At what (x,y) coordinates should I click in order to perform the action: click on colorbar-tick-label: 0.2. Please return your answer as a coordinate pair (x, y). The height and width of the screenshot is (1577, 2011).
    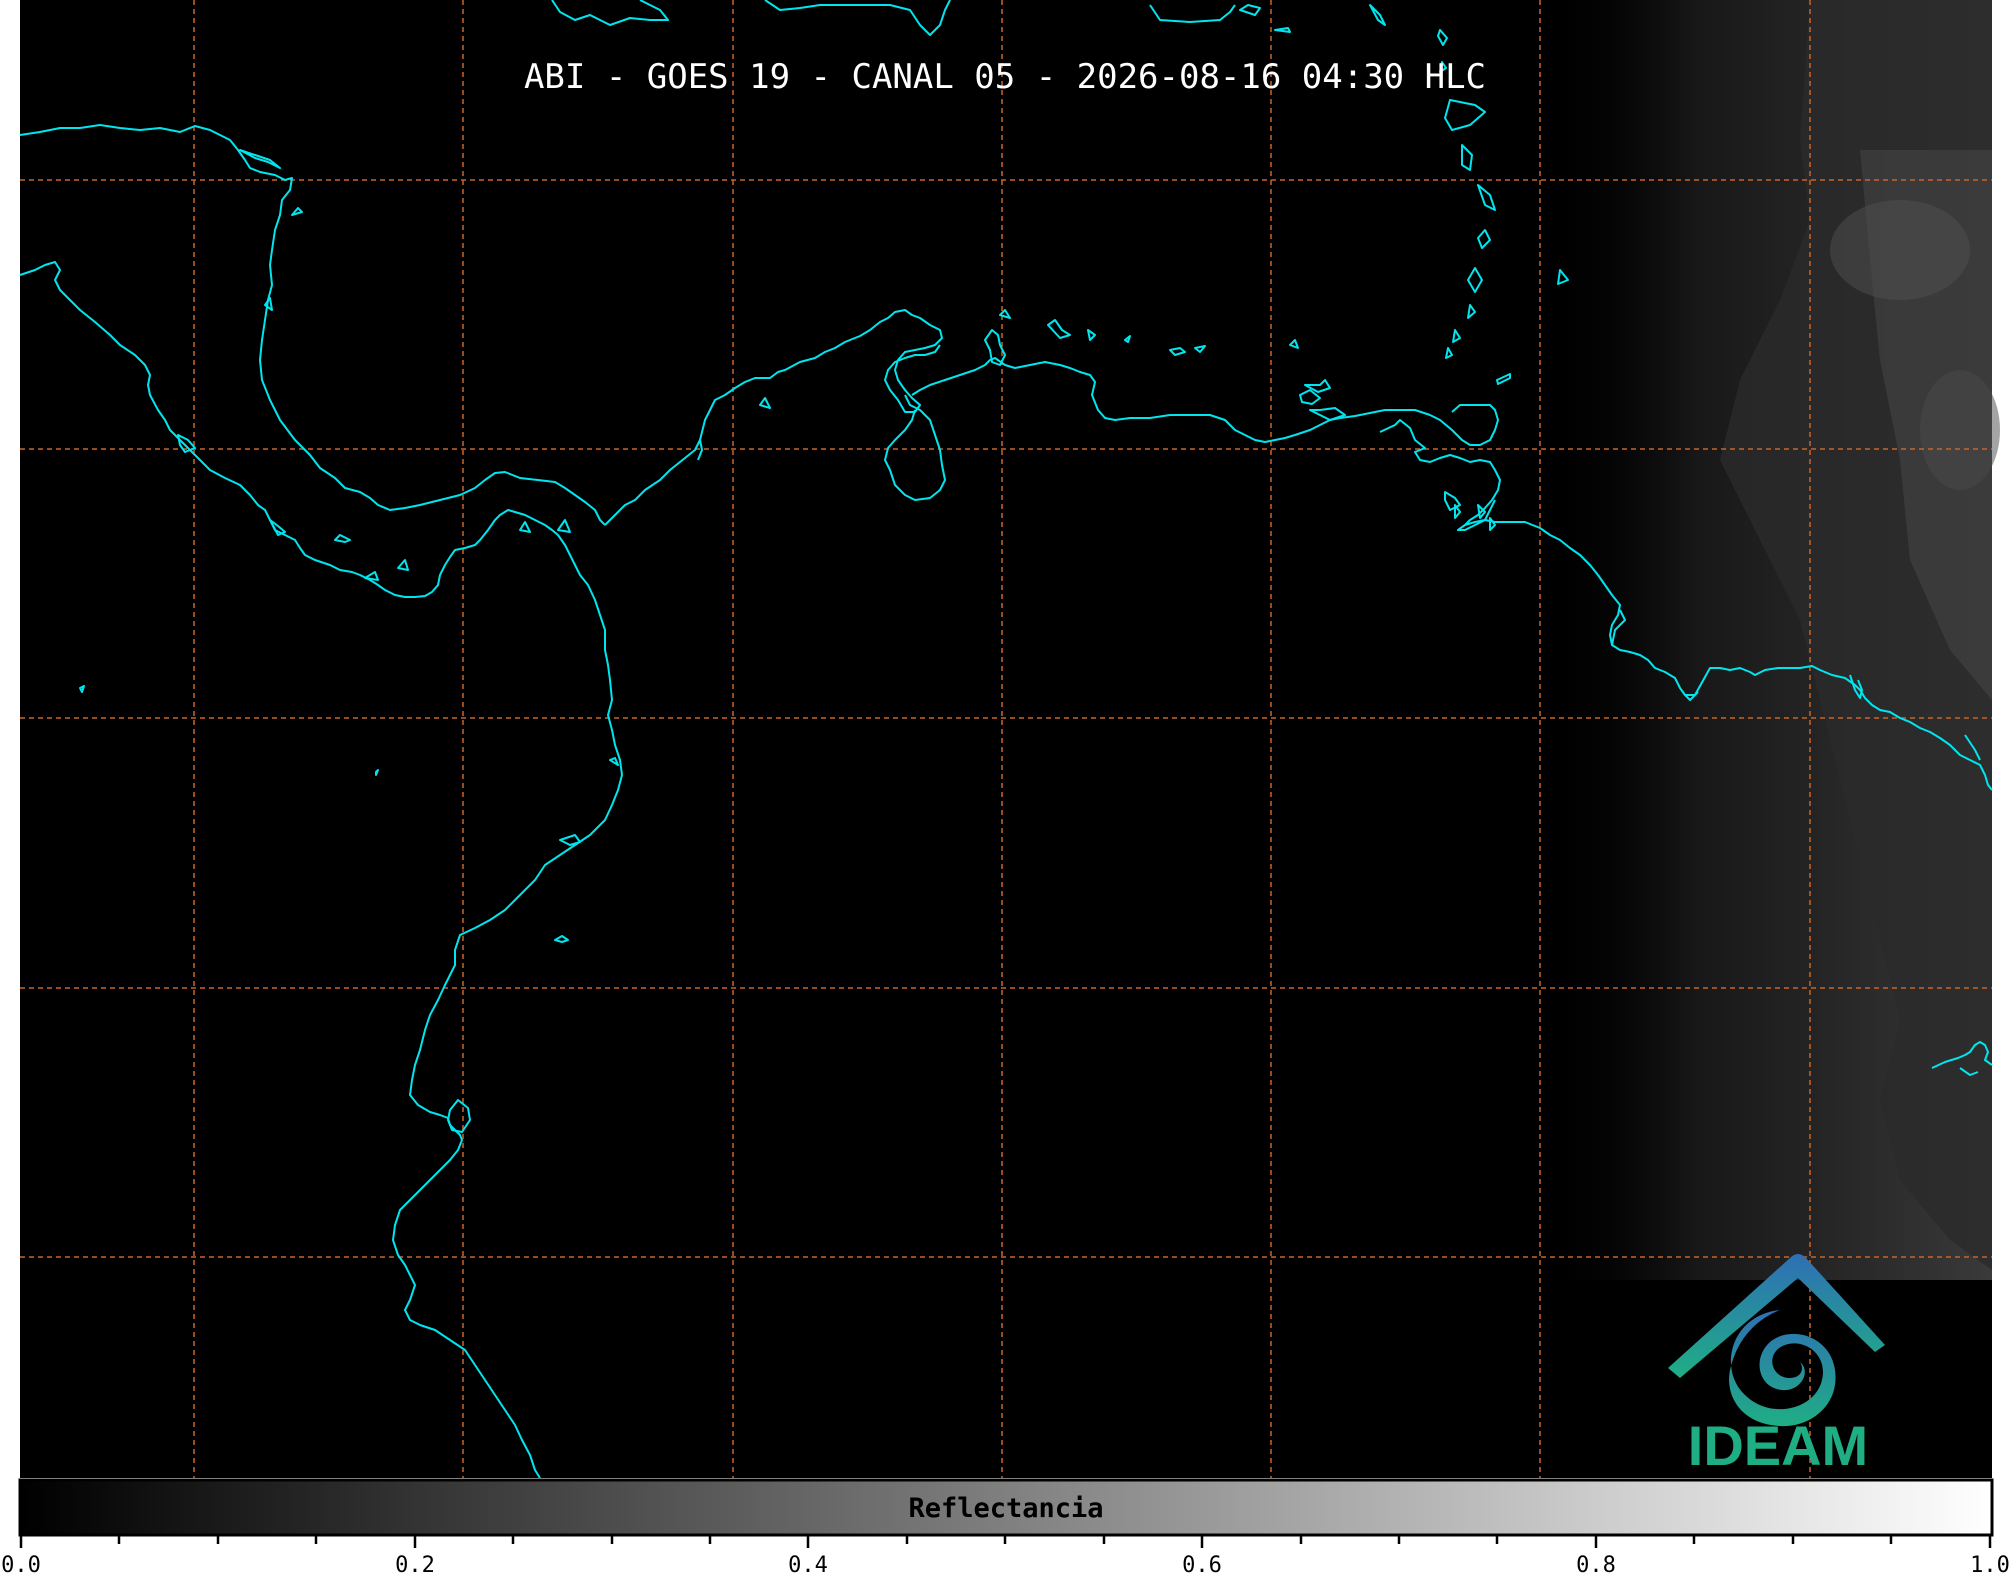
    Looking at the image, I should click on (415, 1565).